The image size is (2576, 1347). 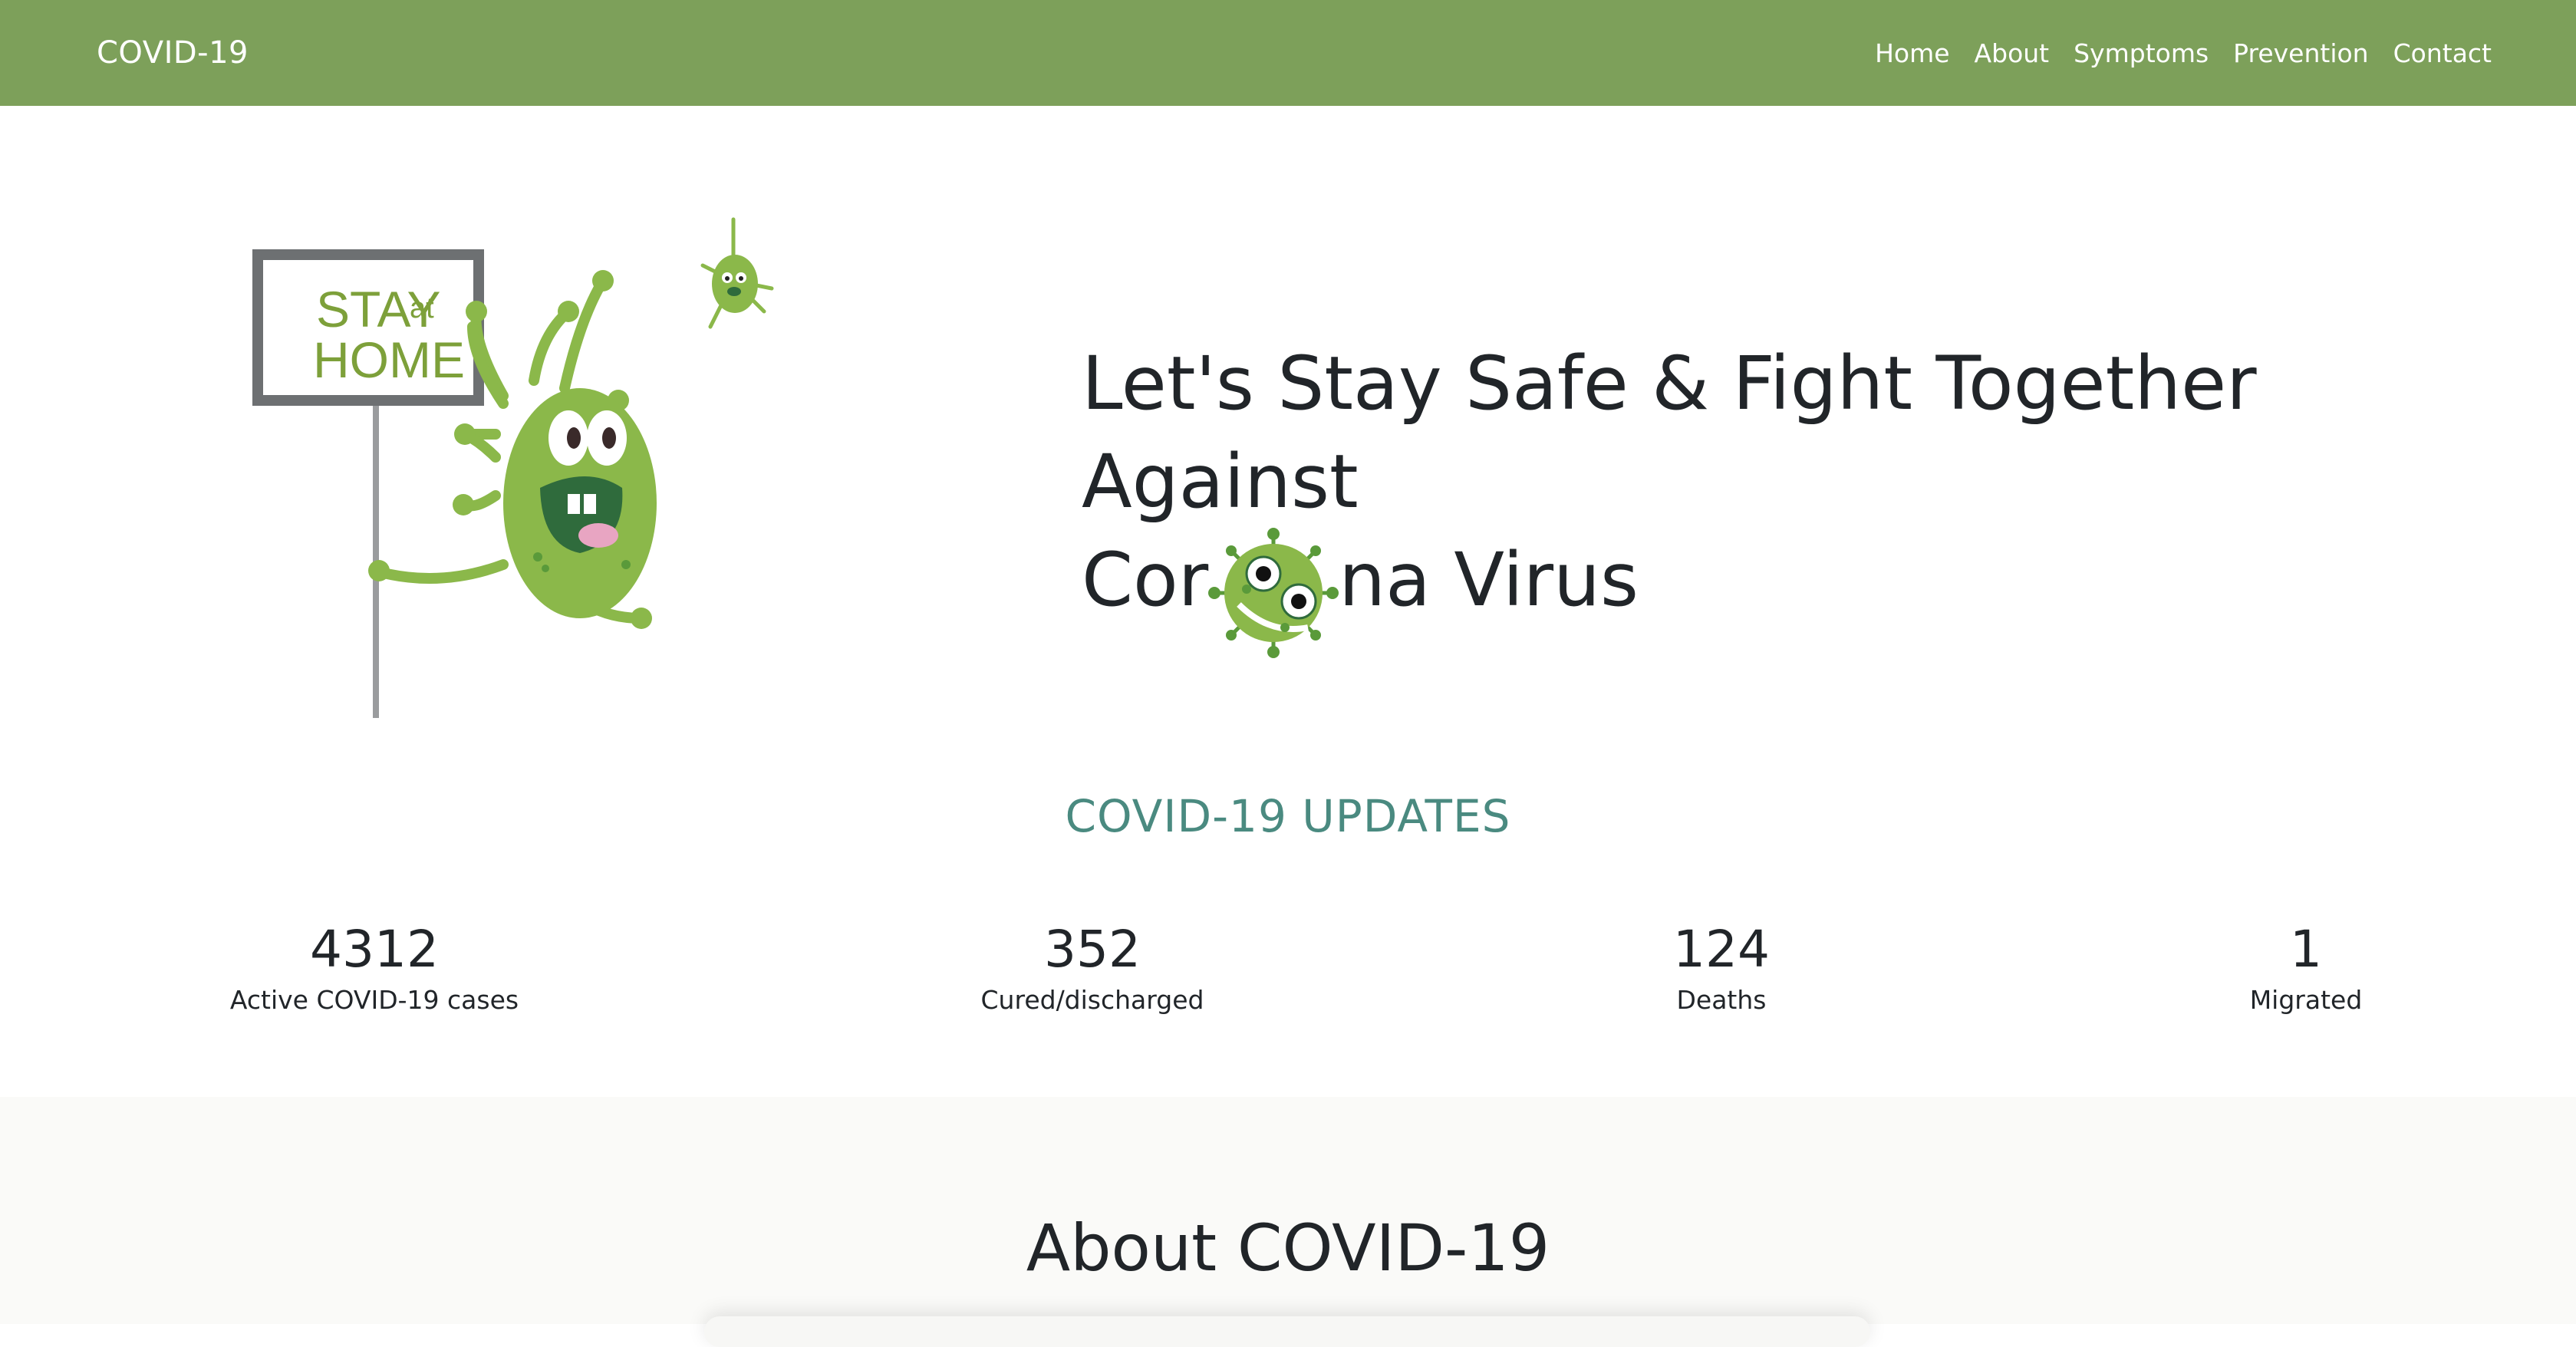 I want to click on brand-logo-link: COVID-19, so click(x=173, y=53).